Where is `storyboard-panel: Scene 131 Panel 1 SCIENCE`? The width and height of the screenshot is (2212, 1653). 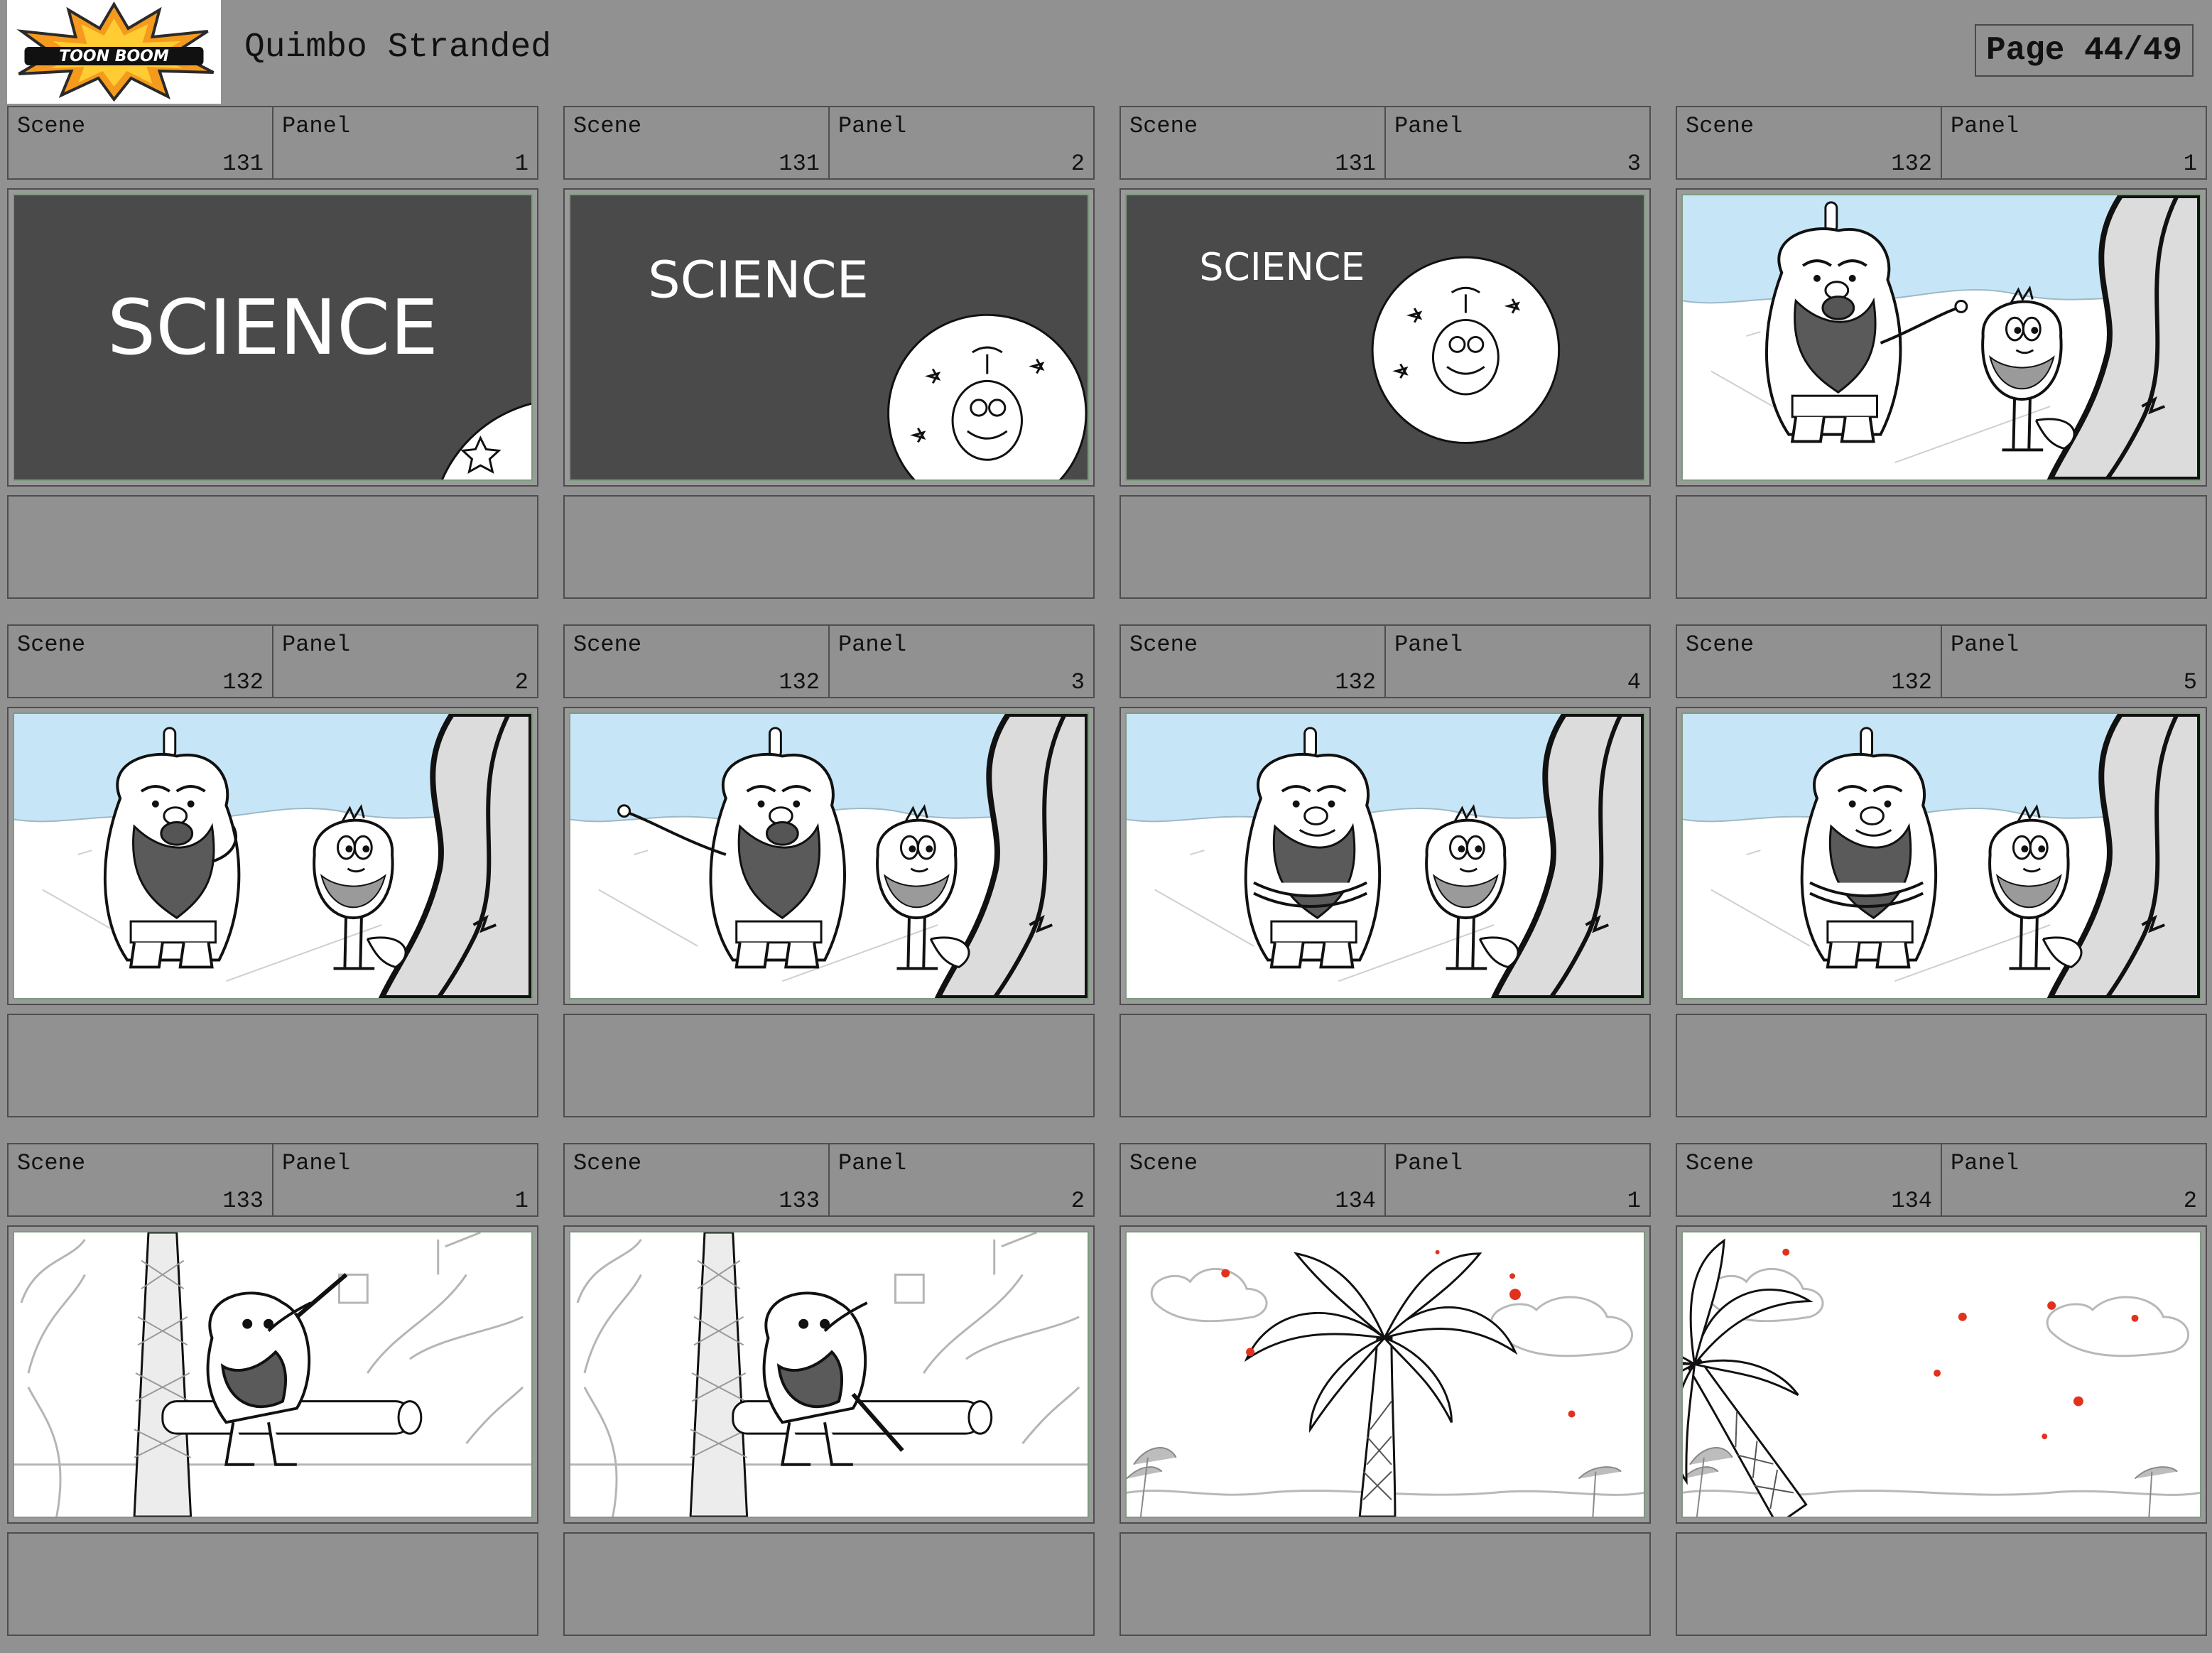 storyboard-panel: Scene 131 Panel 1 SCIENCE is located at coordinates (272, 361).